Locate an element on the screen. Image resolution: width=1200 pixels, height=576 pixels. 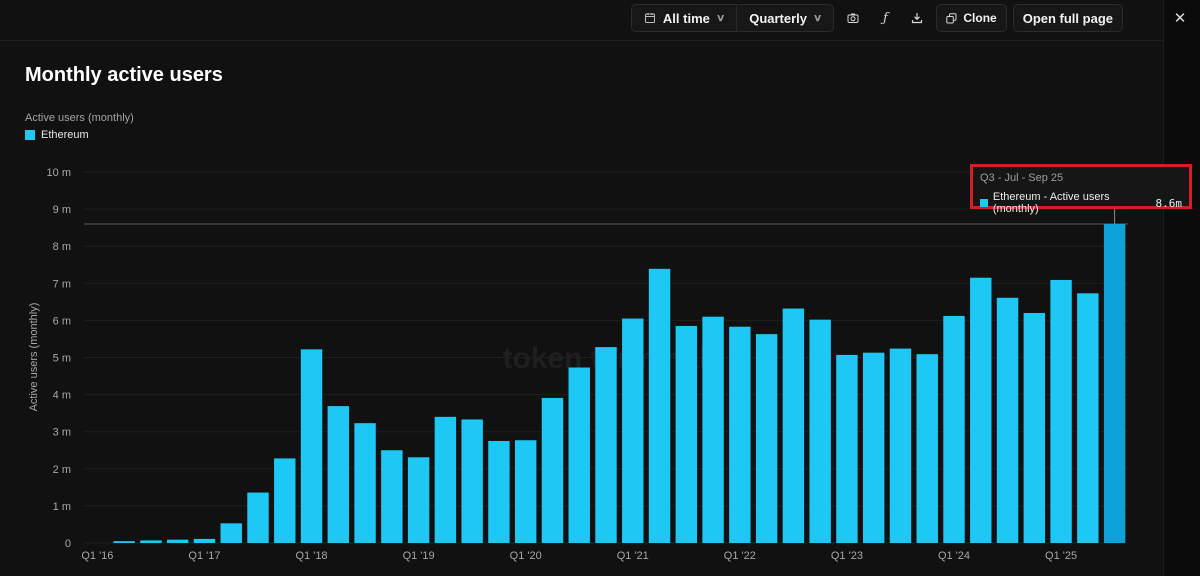
x-tick-label: Q1 '17 is located at coordinates (204, 556).